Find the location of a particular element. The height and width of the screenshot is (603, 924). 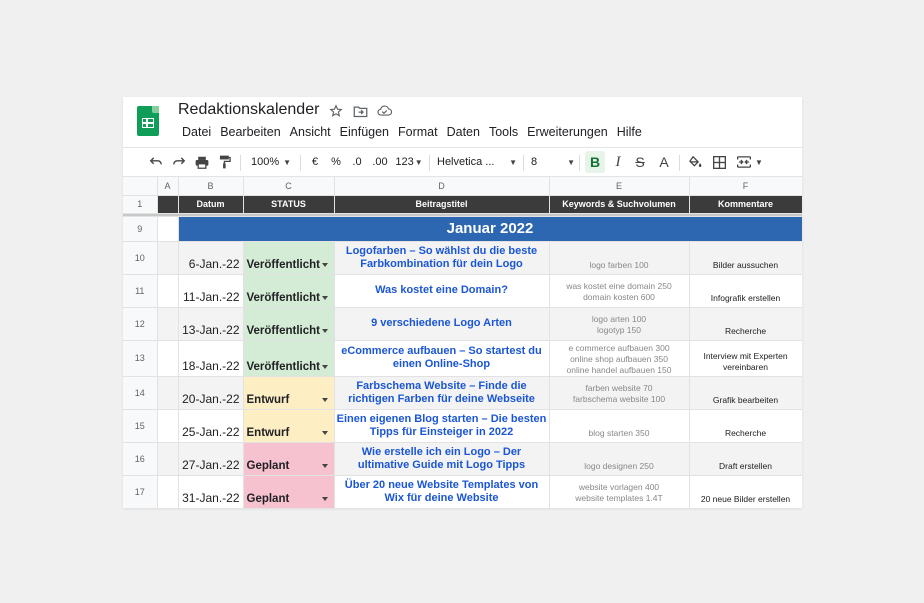

row-number: 12 is located at coordinates (140, 324).